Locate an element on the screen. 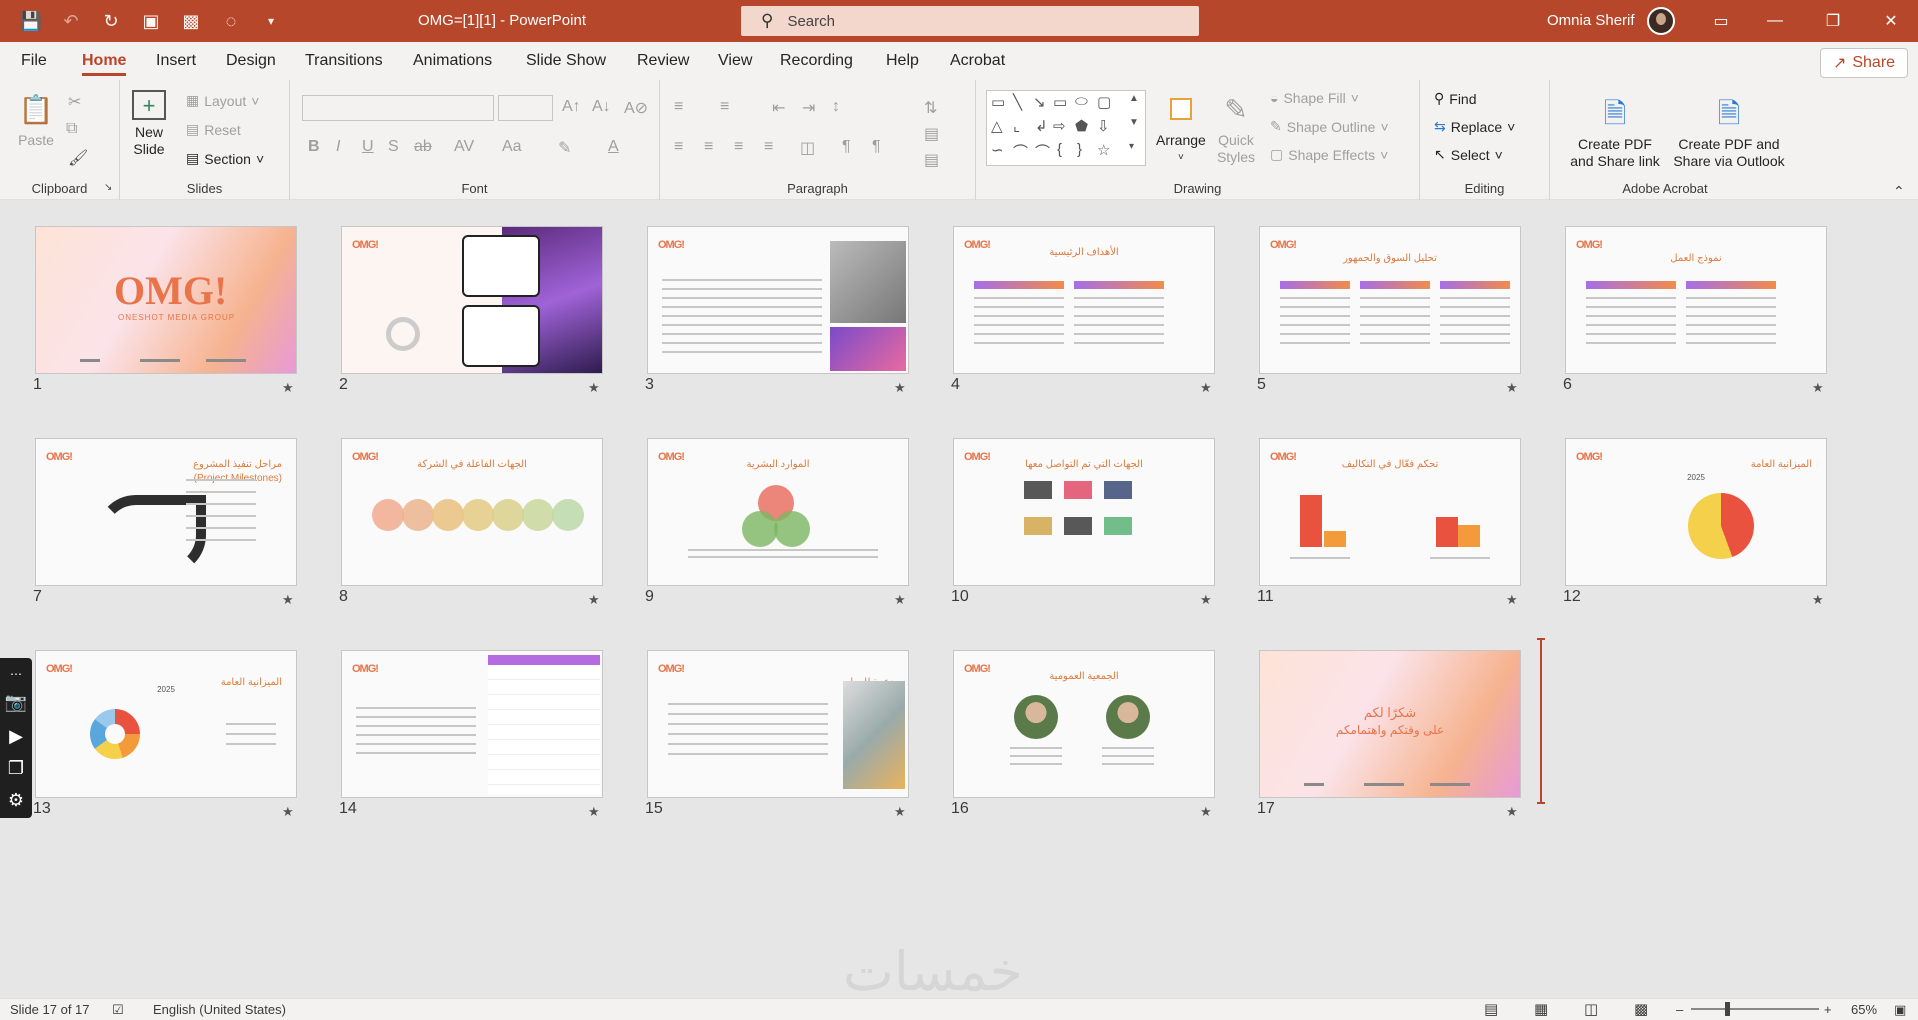 This screenshot has width=1918, height=1020. slide-sorter-view-icon: ▦ is located at coordinates (1541, 1009).